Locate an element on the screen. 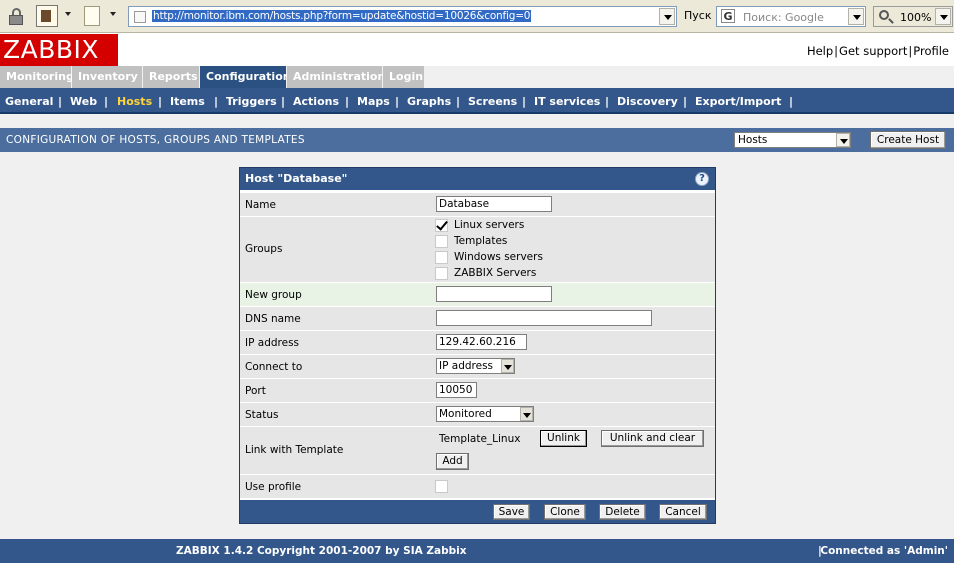 This screenshot has height=563, width=954. clone-button: Clone is located at coordinates (565, 512).